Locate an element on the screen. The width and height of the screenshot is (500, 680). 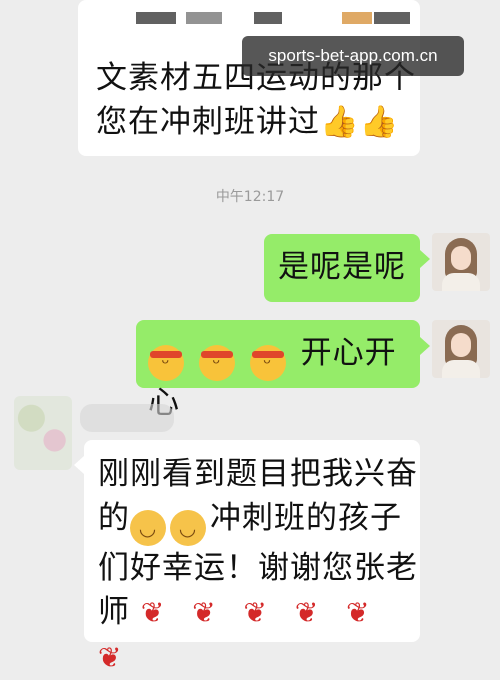
watermark-label: sports-bet-app.com.cn is located at coordinates (353, 56).